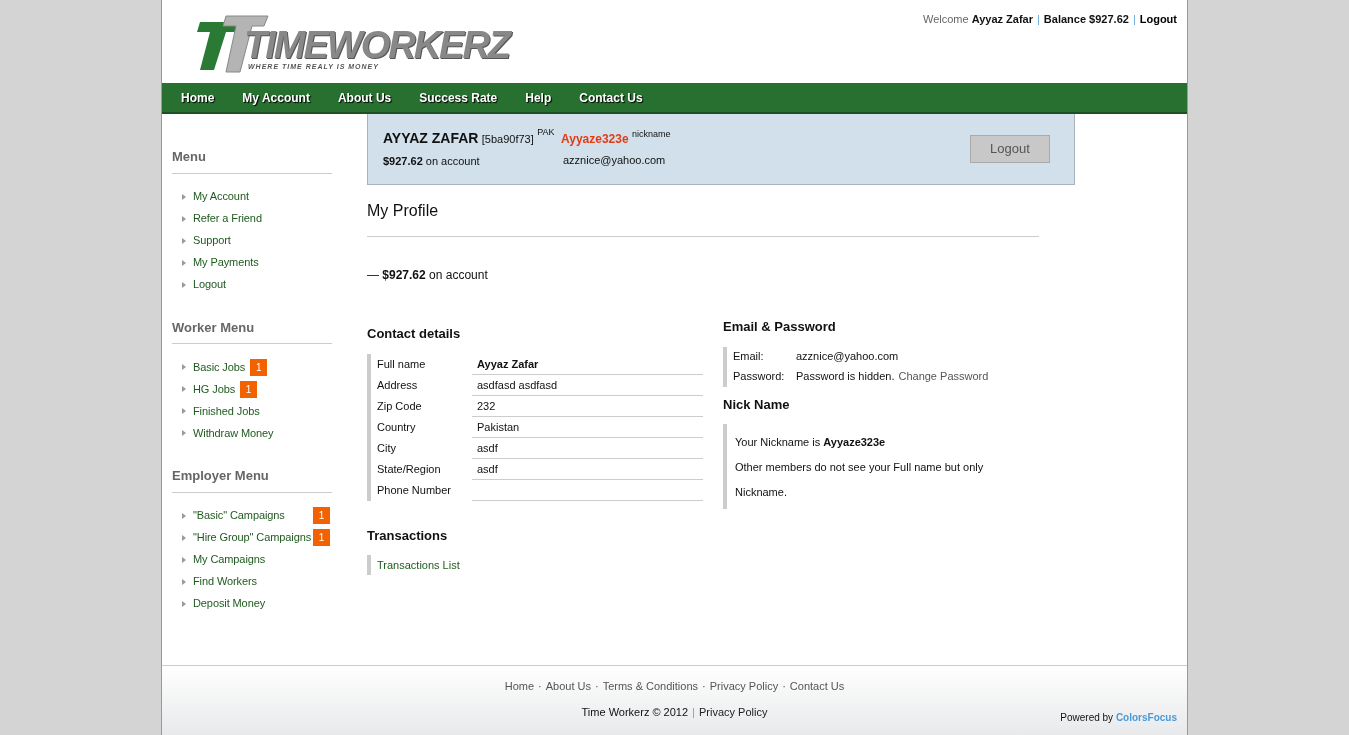 The image size is (1349, 735). Describe the element at coordinates (414, 334) in the screenshot. I see `section-heading: Contact details` at that location.